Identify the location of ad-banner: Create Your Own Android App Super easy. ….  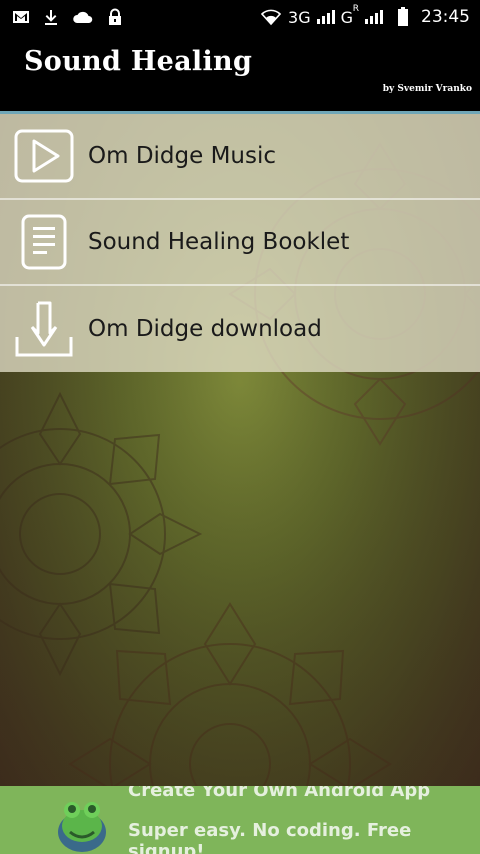
(240, 820).